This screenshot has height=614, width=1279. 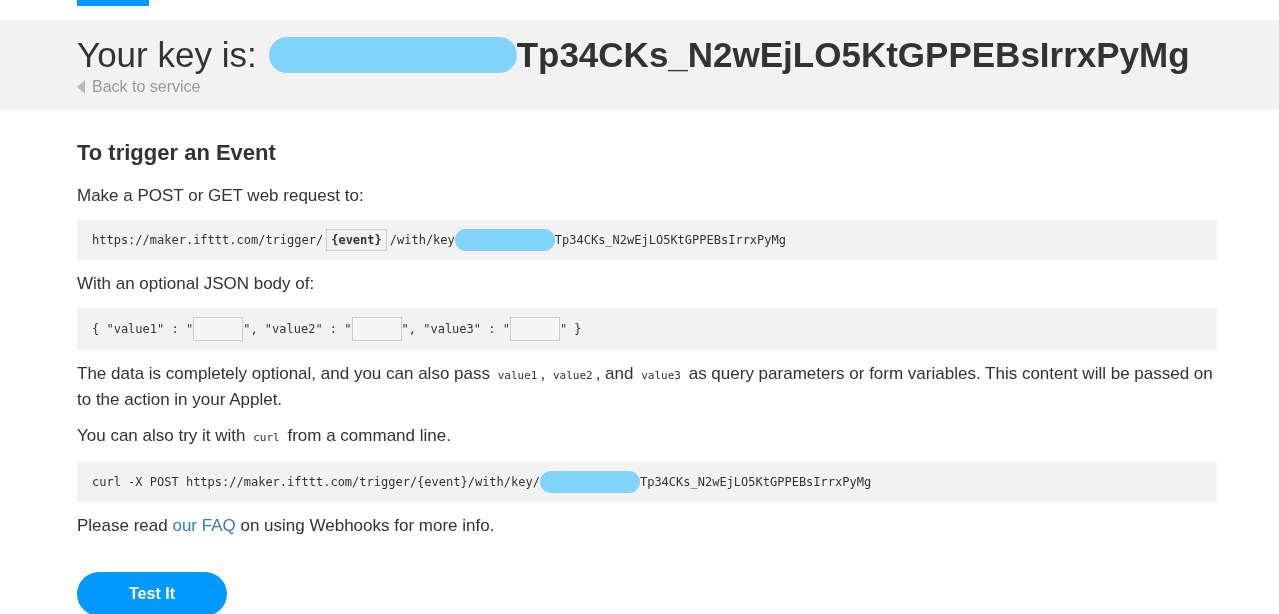 What do you see at coordinates (645, 387) in the screenshot?
I see `paragraph: The data is completely optional, and you can also pass value1 , value2 , and value3 as query parameters or form variables. This content will be passed on to the action in your Applet.` at bounding box center [645, 387].